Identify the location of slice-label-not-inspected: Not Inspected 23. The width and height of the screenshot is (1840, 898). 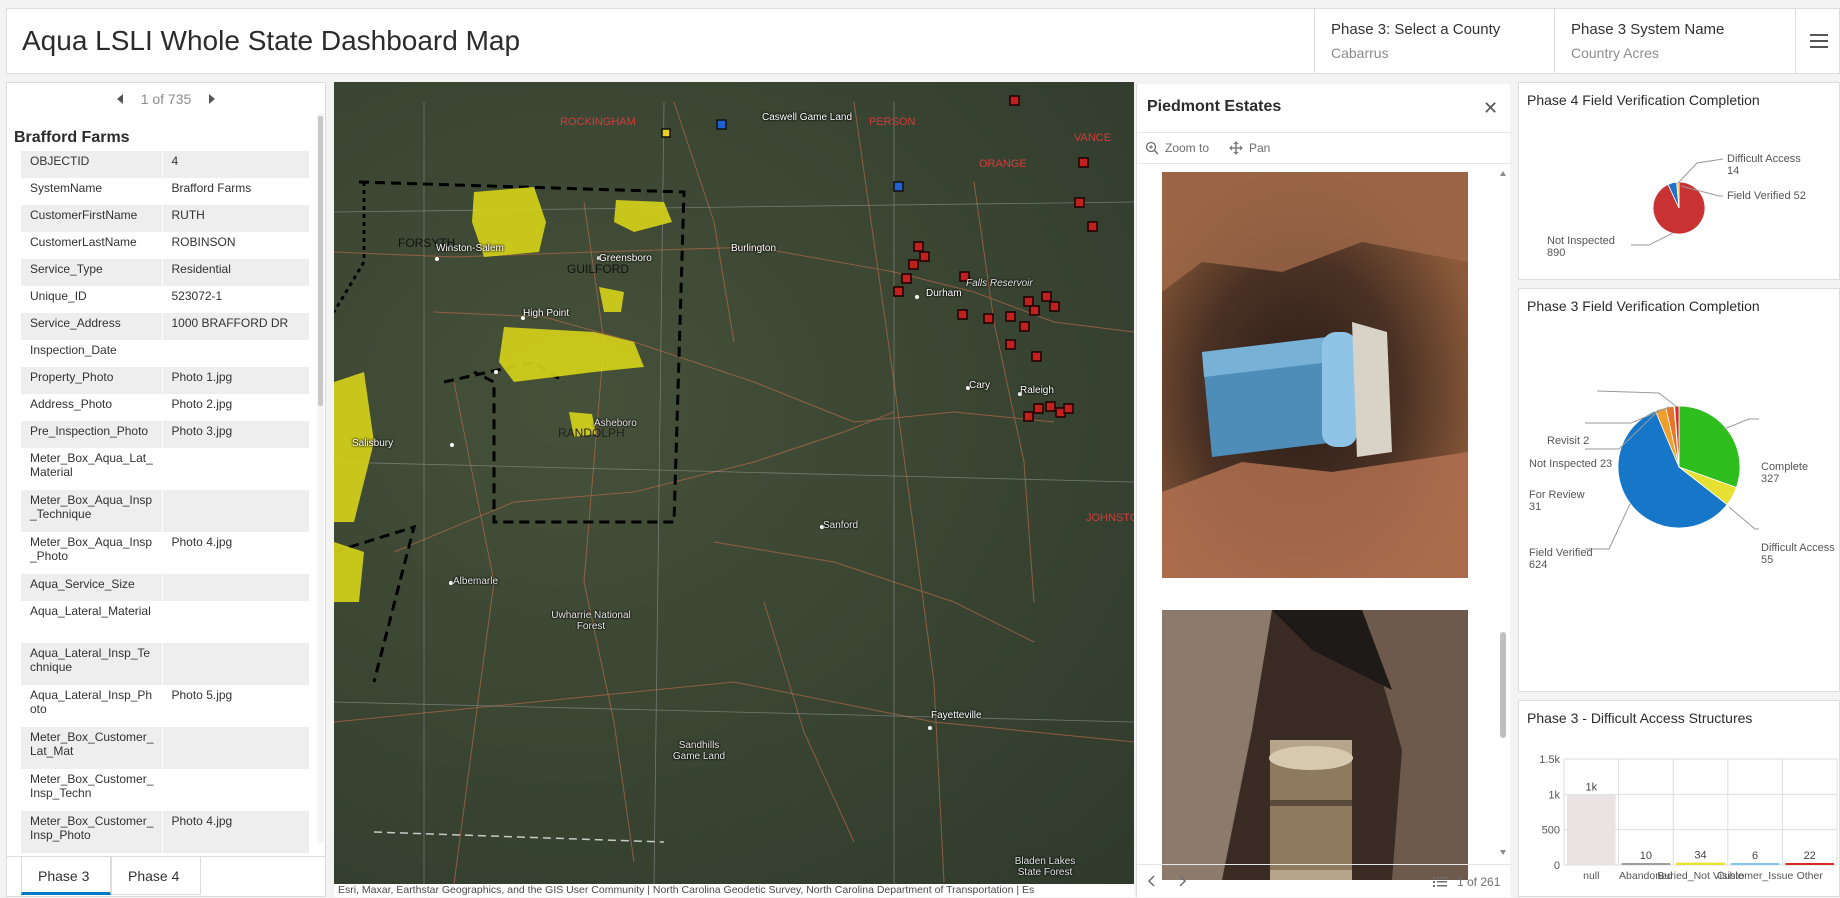
(1570, 464).